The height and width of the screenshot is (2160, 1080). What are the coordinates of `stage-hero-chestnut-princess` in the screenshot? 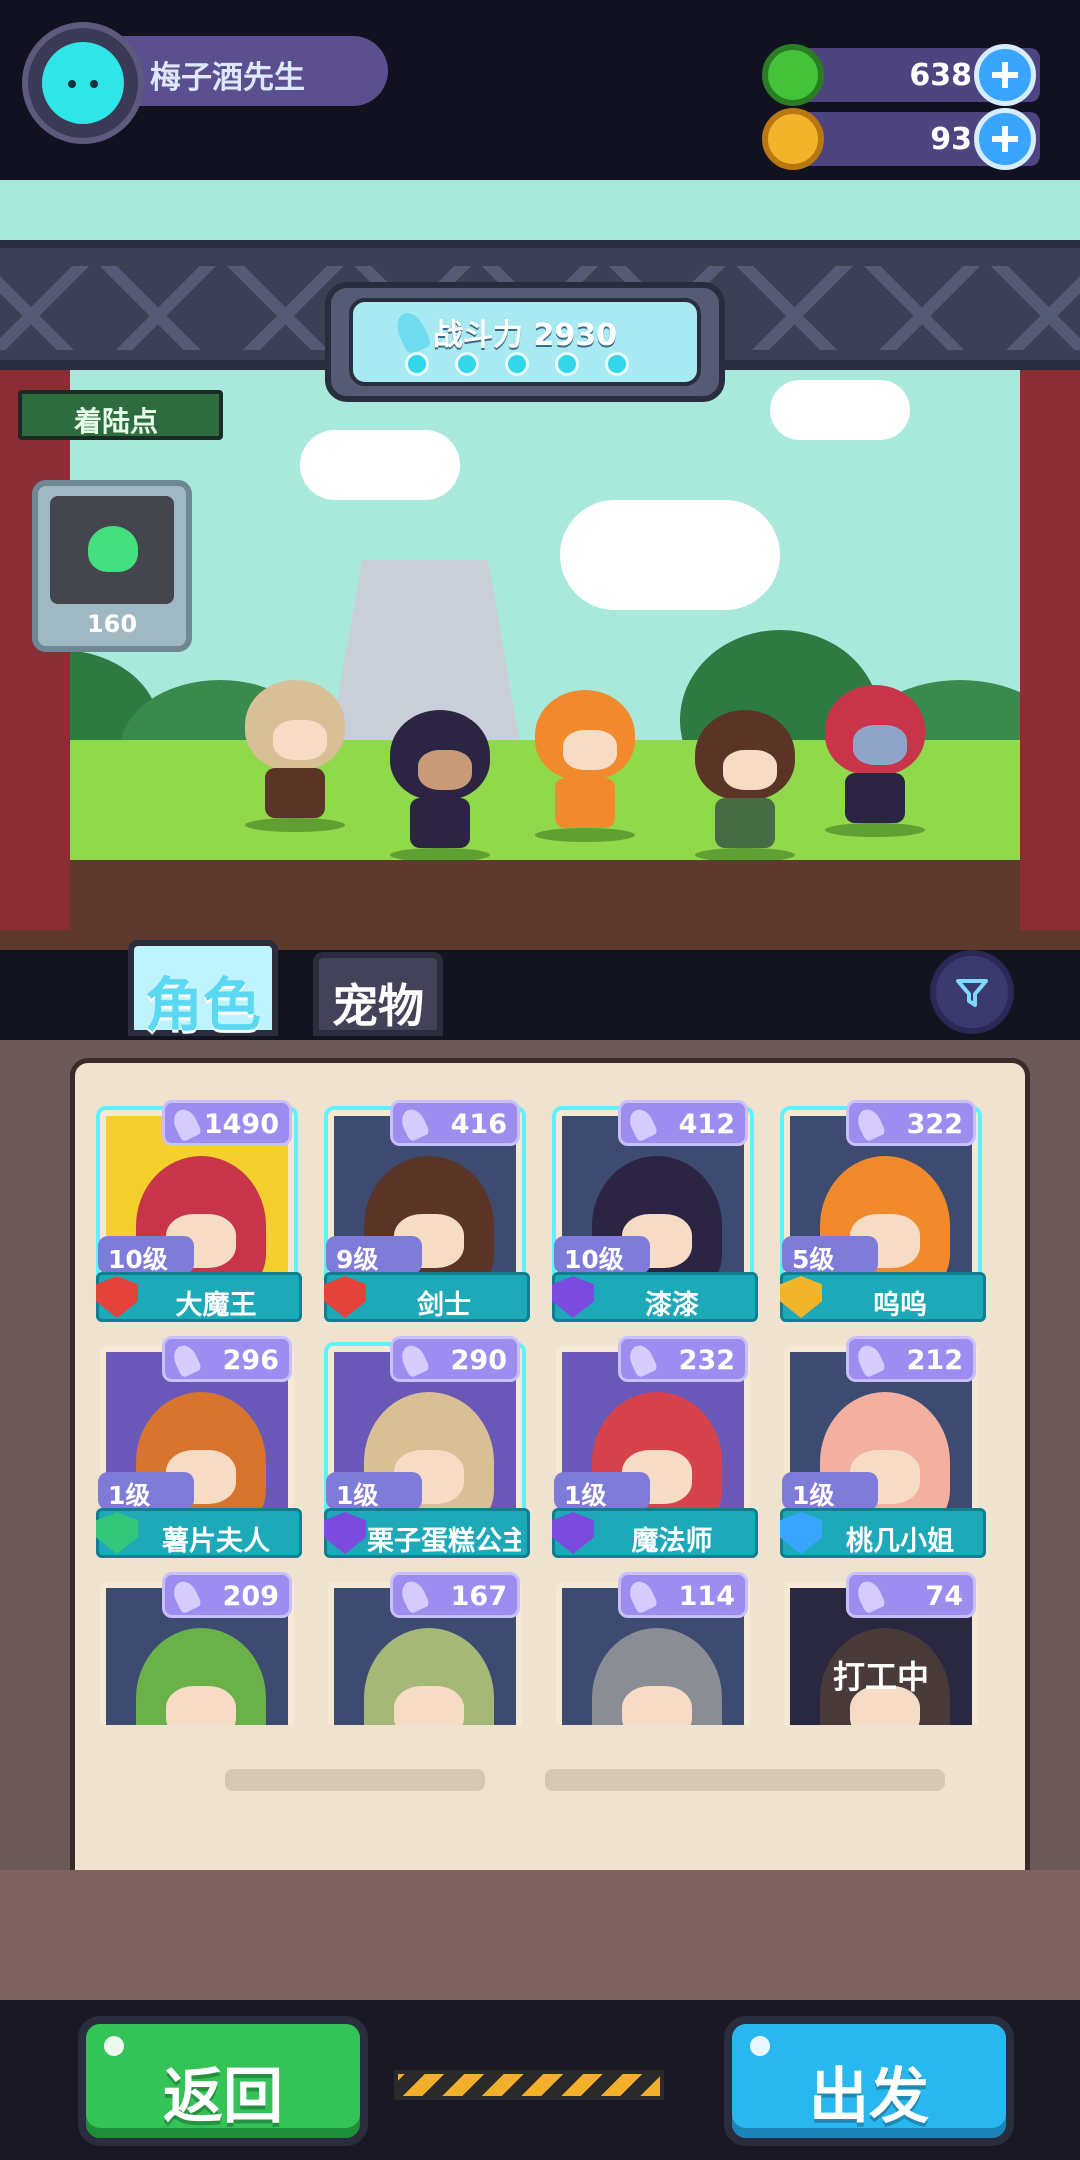 It's located at (295, 756).